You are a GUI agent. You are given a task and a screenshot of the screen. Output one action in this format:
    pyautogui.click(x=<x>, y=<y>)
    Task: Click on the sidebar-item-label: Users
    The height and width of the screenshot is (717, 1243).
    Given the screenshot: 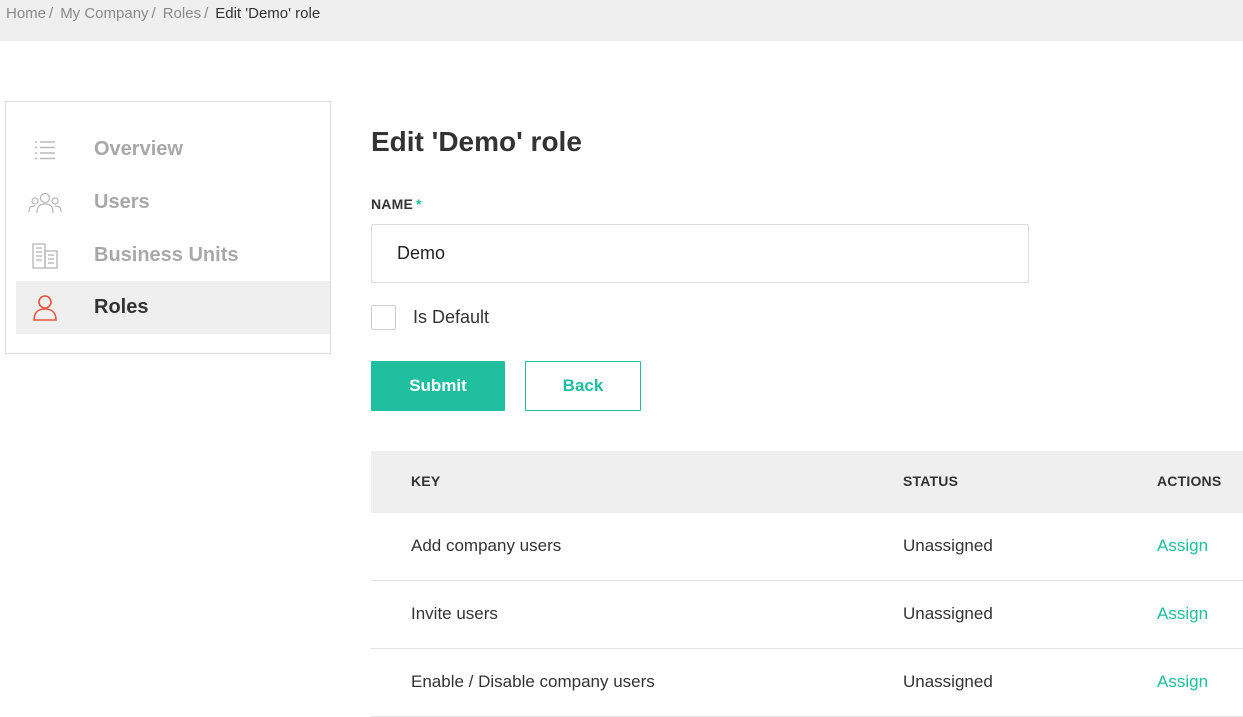 What is the action you would take?
    pyautogui.click(x=122, y=202)
    